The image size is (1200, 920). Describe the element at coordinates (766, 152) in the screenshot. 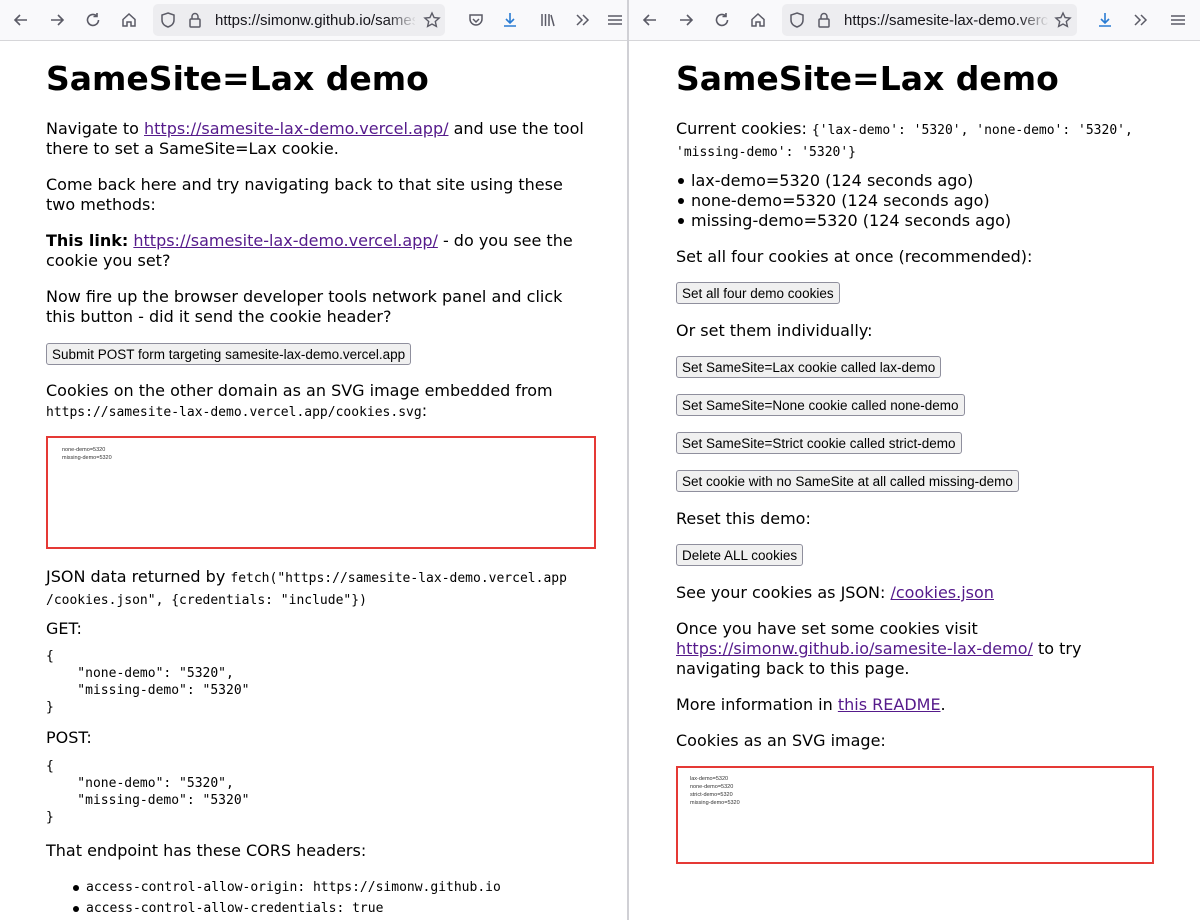

I see `current-cookies-code-line2: 'missing-demo': '5320'}` at that location.